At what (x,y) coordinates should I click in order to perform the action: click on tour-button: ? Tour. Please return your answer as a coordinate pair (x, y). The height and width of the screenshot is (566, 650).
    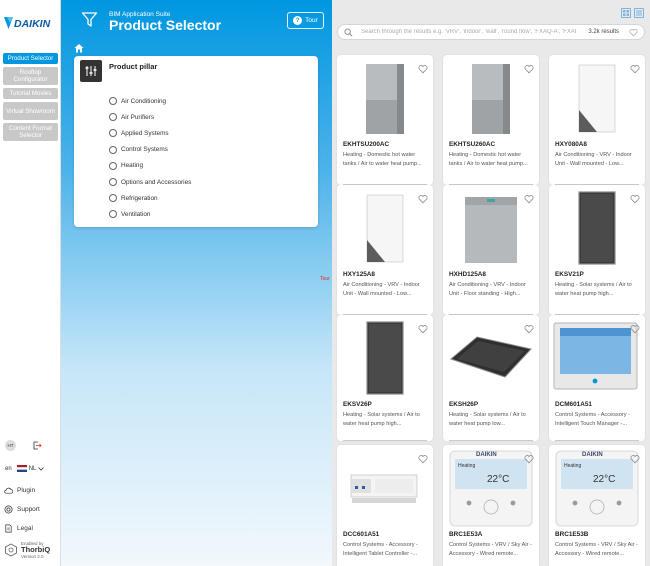
    Looking at the image, I should click on (305, 20).